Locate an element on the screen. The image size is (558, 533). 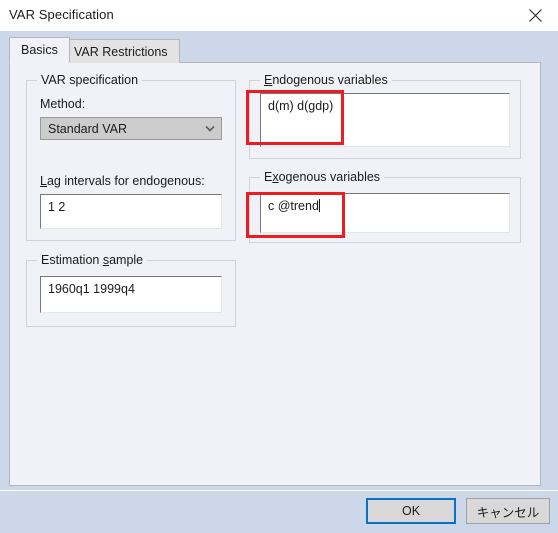
window-title: VAR Specification is located at coordinates (61, 14).